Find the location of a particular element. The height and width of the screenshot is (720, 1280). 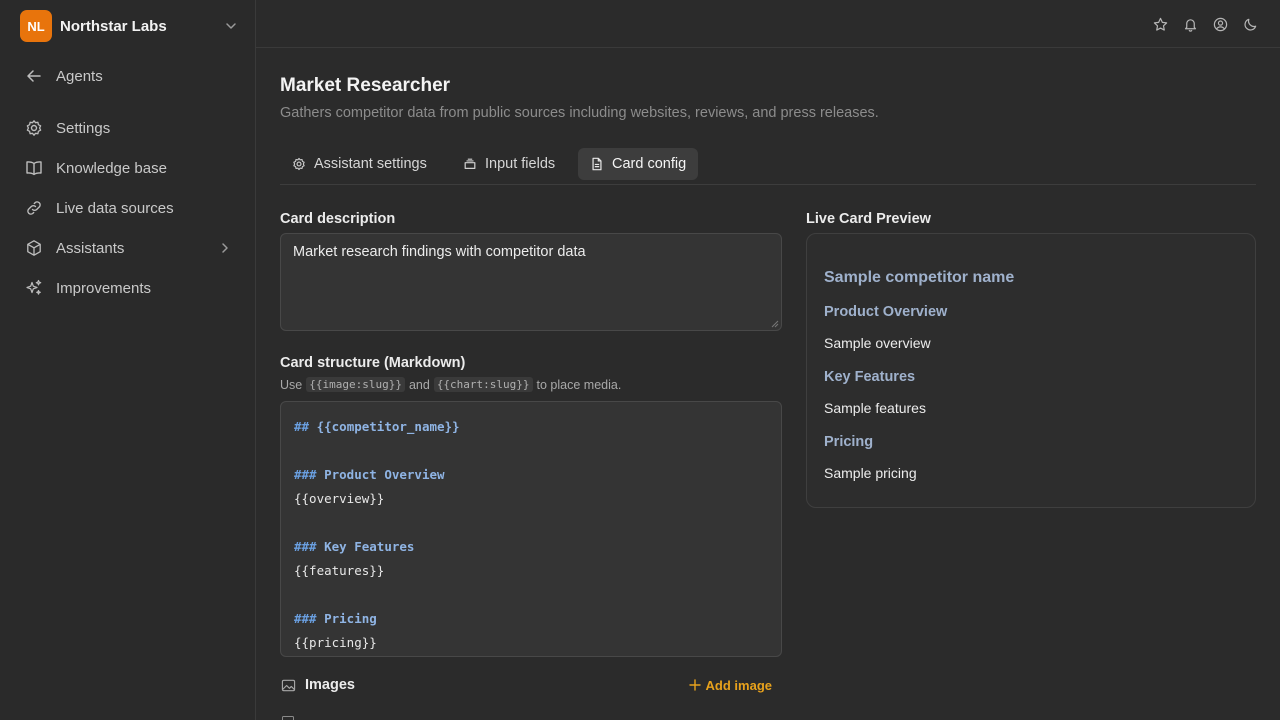

images-section-header: Images Add image is located at coordinates (531, 685).